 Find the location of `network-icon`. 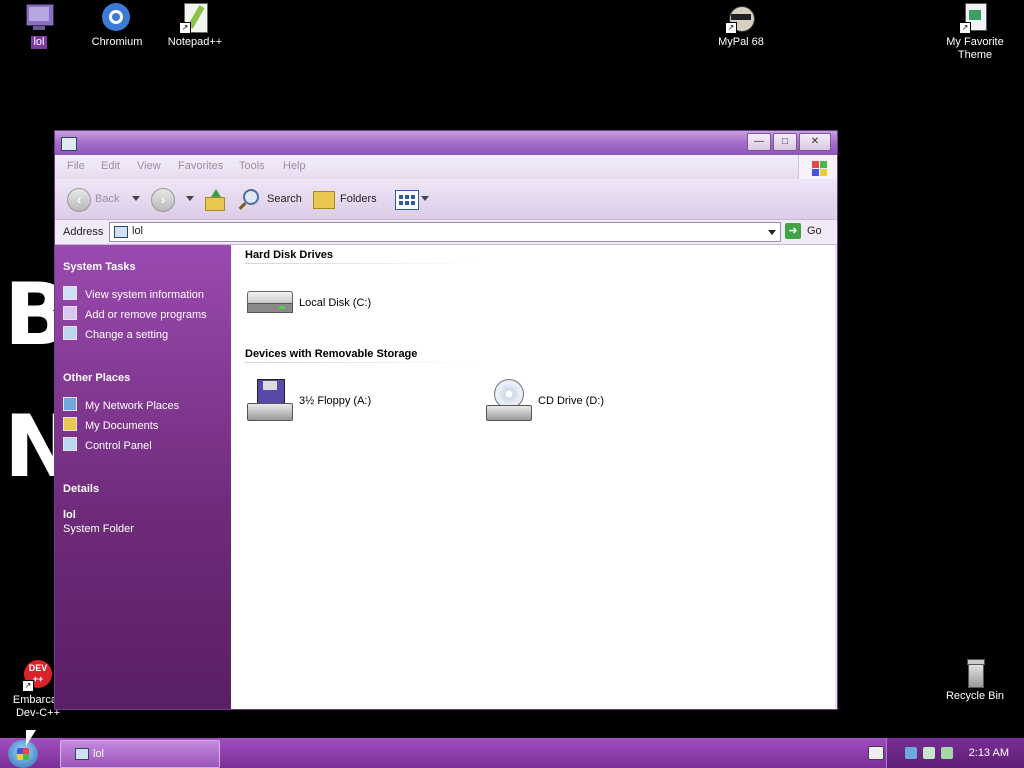

network-icon is located at coordinates (911, 753).